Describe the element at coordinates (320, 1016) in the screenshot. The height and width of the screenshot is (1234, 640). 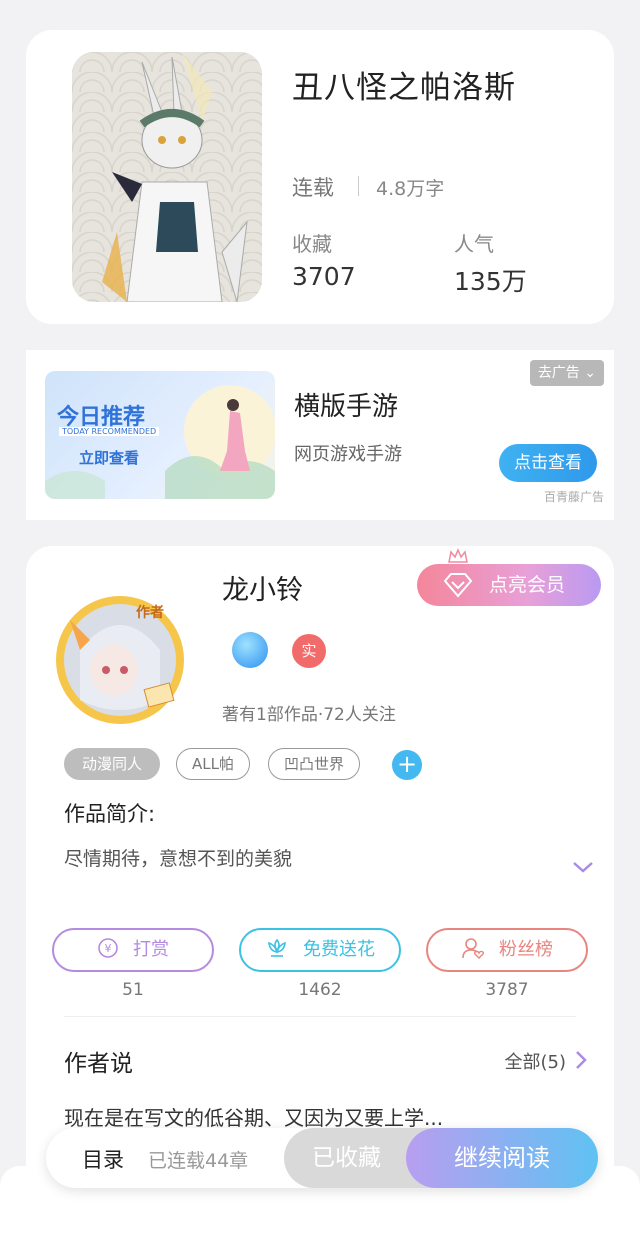
I see `section-divider` at that location.